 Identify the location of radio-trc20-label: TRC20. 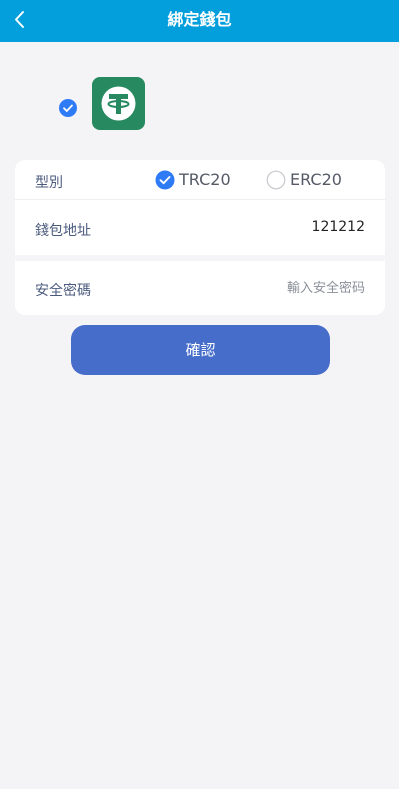
(205, 179).